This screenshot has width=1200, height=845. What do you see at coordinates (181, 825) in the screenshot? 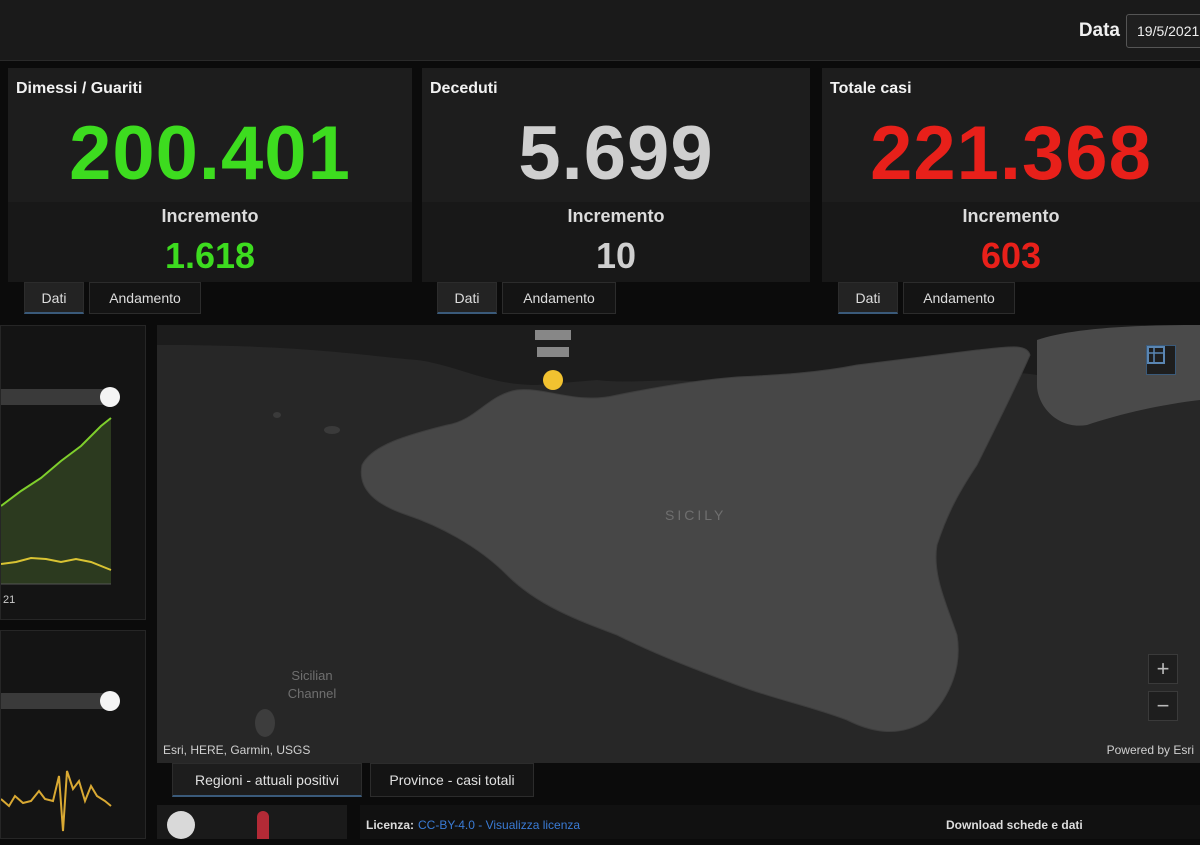
I see `coat-of-arms-logo` at bounding box center [181, 825].